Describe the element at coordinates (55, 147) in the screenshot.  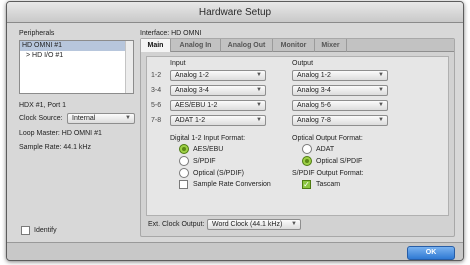
I see `sample-rate-label: Sample Rate: 44.1 kHz` at that location.